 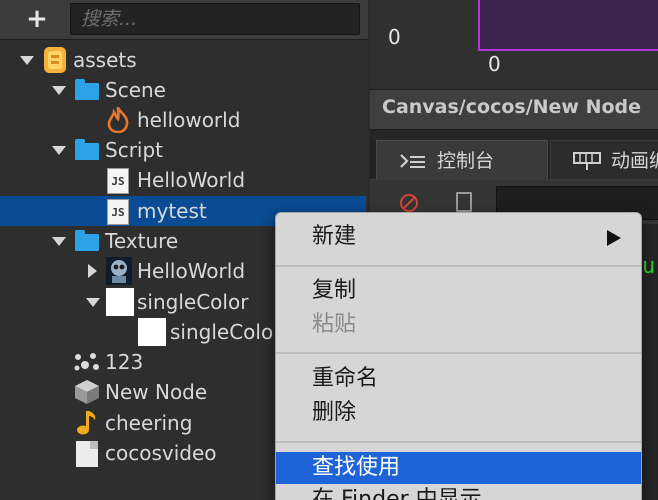 I want to click on tab-label: 控制台, so click(x=466, y=161).